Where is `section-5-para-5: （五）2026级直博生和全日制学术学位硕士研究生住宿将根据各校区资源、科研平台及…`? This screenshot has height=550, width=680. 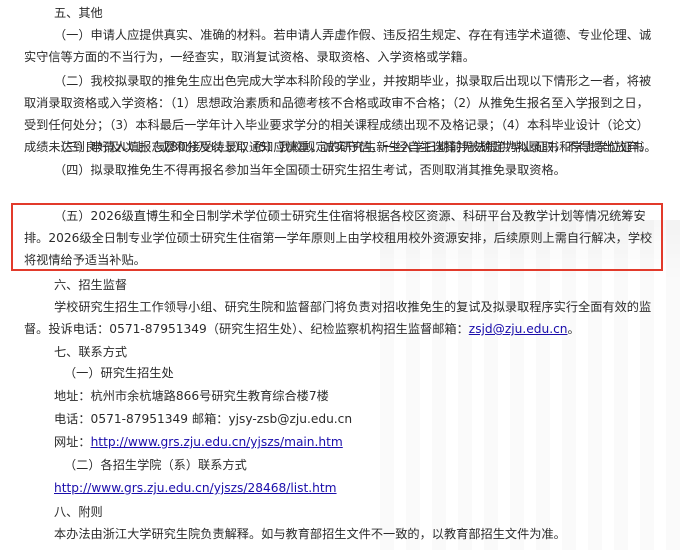 section-5-para-5: （五）2026级直博生和全日制学术学位硕士研究生住宿将根据各校区资源、科研平台及… is located at coordinates (338, 238).